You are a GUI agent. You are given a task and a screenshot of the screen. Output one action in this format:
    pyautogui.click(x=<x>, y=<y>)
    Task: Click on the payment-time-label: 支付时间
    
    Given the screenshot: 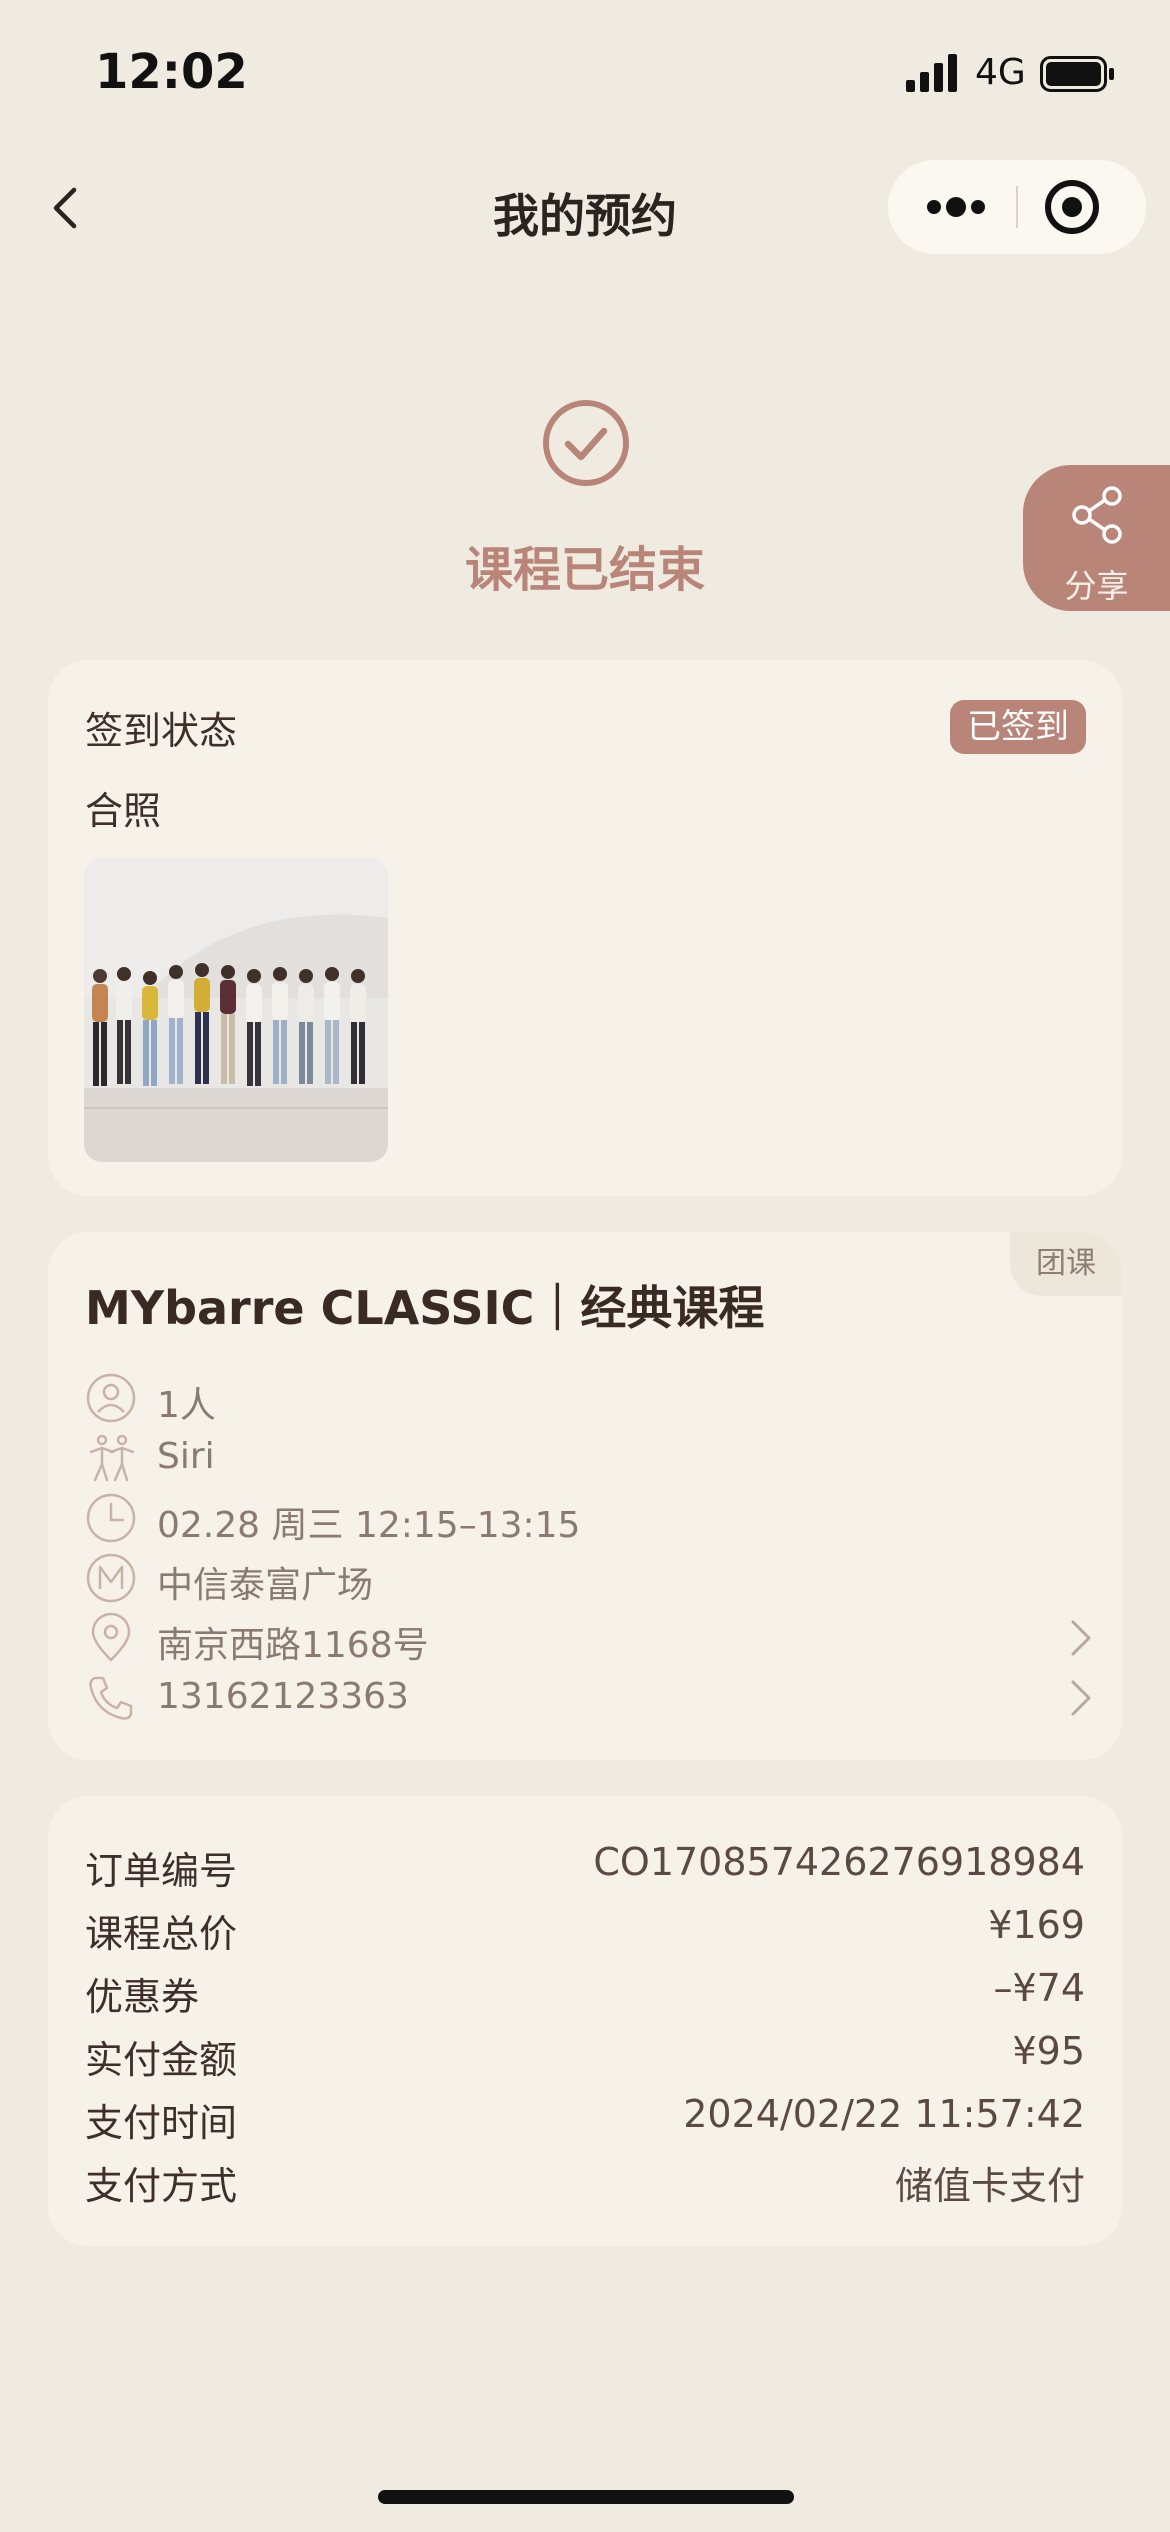 What is the action you would take?
    pyautogui.click(x=161, y=2123)
    